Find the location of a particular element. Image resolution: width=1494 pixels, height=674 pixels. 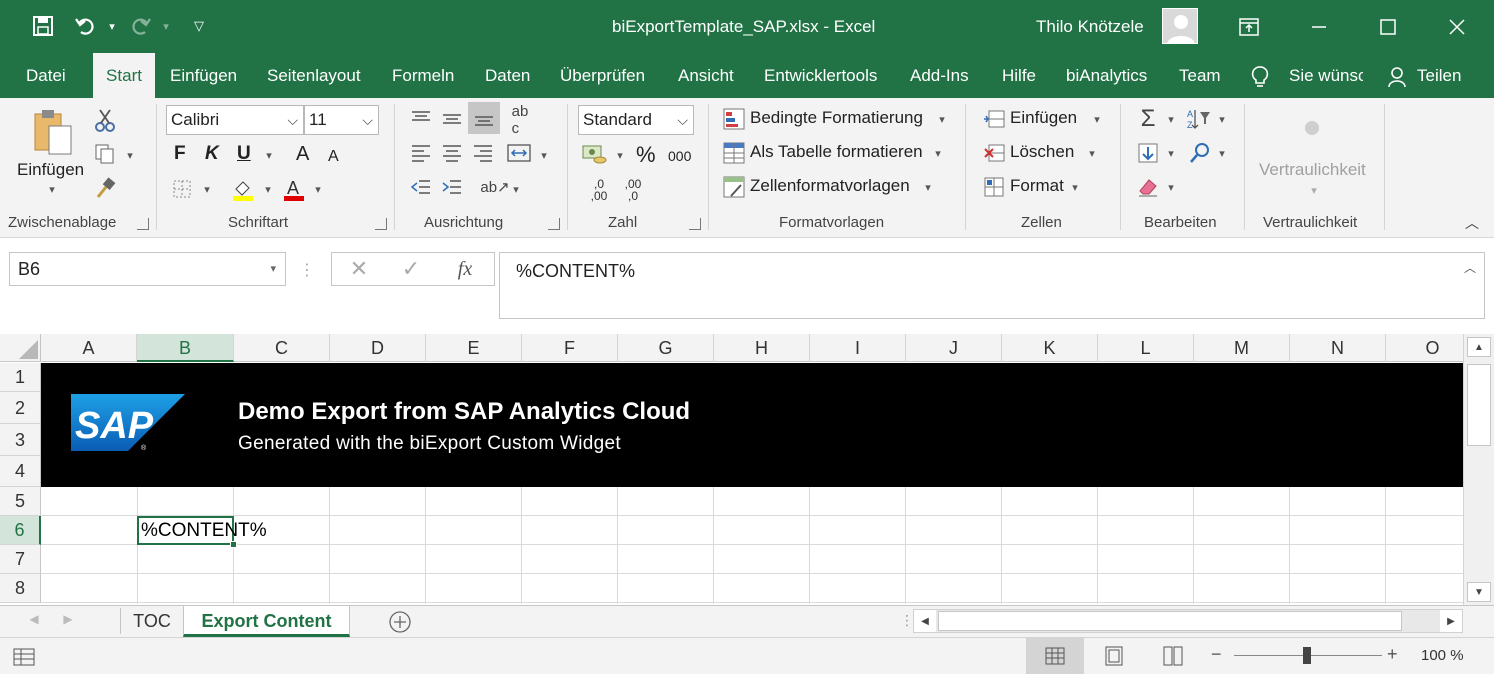

insert-cells-button: Einfügen is located at coordinates (1043, 118).